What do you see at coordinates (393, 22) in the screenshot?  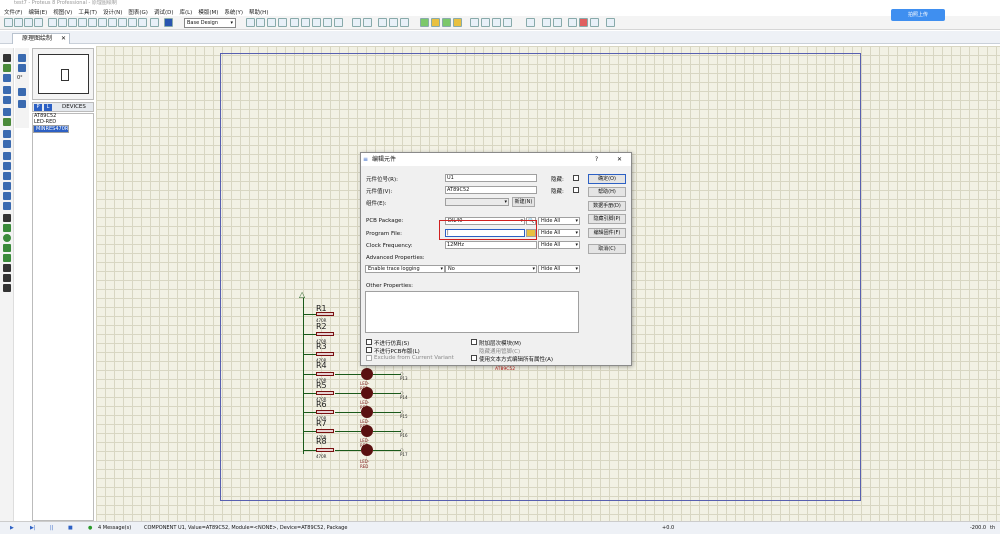 I see `copy-icon` at bounding box center [393, 22].